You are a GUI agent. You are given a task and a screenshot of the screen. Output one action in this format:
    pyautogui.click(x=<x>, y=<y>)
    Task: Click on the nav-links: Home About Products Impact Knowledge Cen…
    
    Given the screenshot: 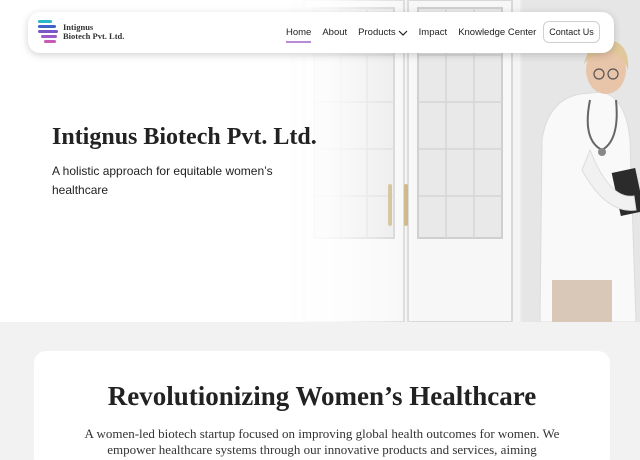 What is the action you would take?
    pyautogui.click(x=416, y=32)
    